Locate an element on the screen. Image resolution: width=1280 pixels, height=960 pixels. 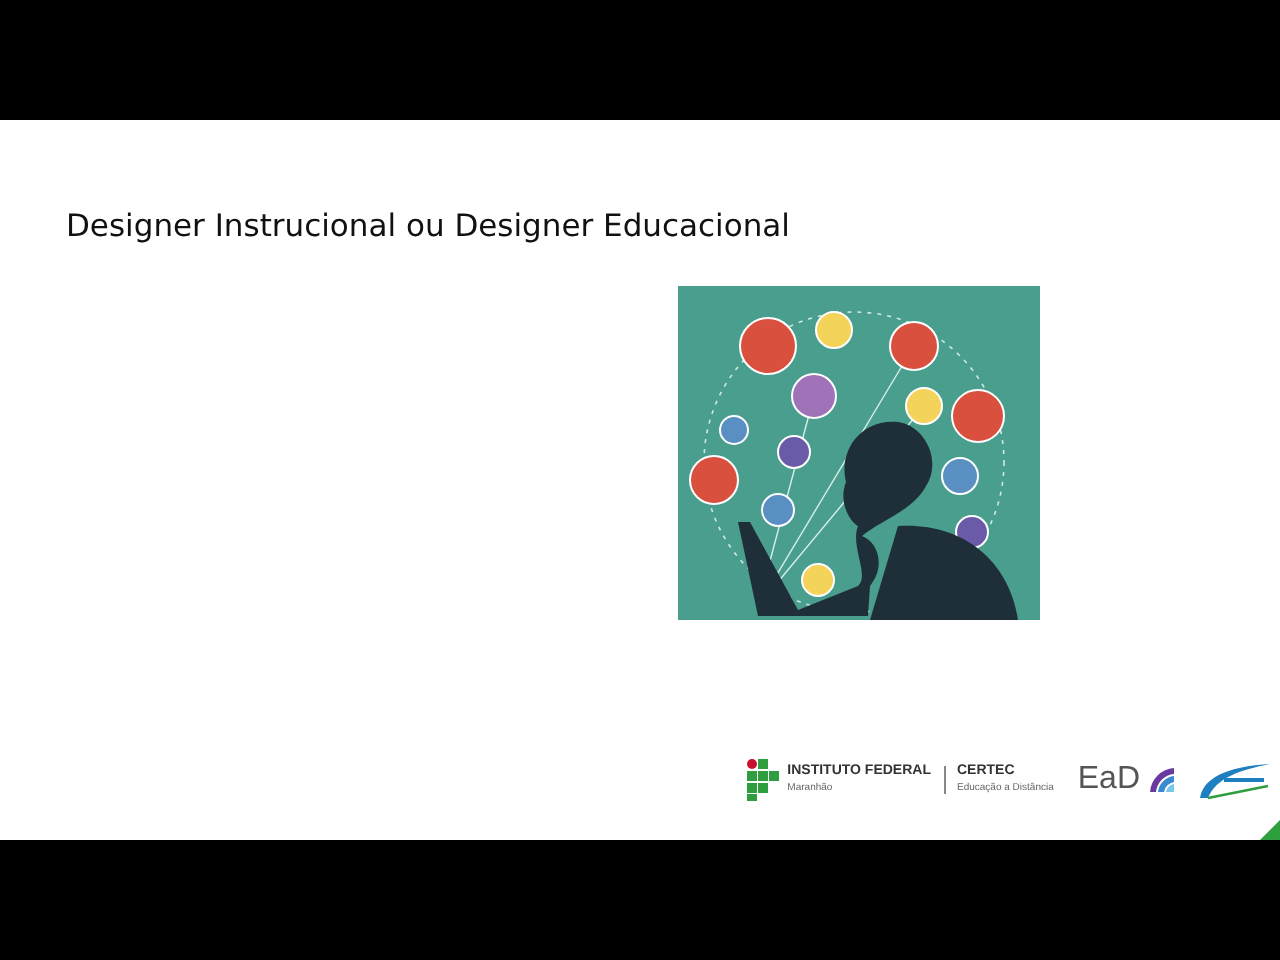
signal-arcs-icon is located at coordinates (1162, 780).